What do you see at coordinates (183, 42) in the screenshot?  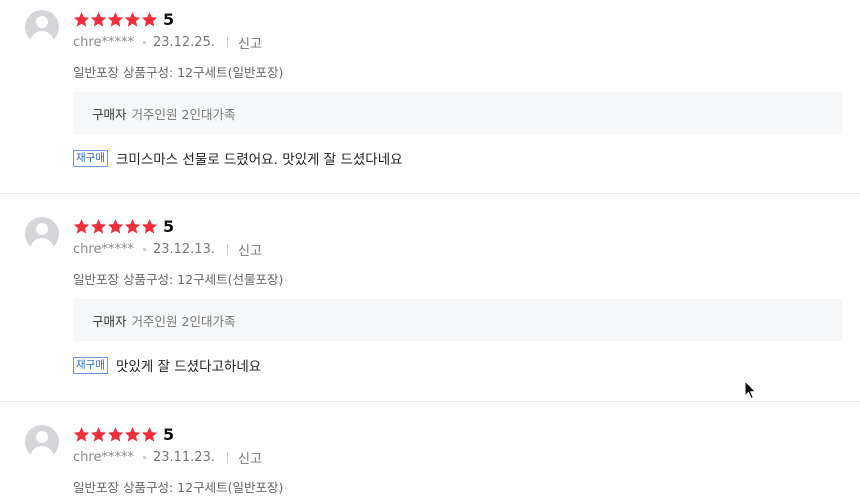 I see `review-date: 23.12.25.` at bounding box center [183, 42].